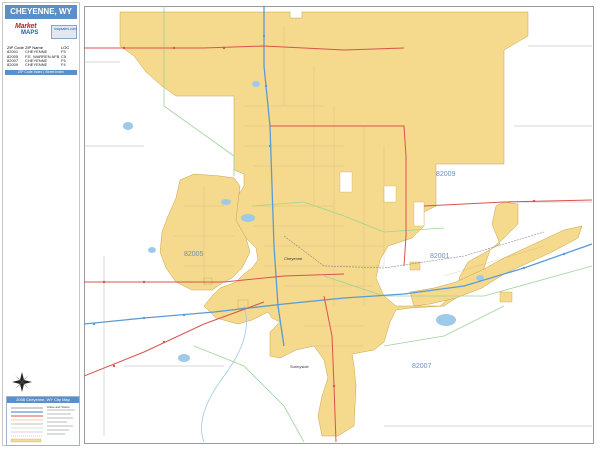 The image size is (600, 450). What do you see at coordinates (446, 174) in the screenshot?
I see `zip-label-82009: 82009` at bounding box center [446, 174].